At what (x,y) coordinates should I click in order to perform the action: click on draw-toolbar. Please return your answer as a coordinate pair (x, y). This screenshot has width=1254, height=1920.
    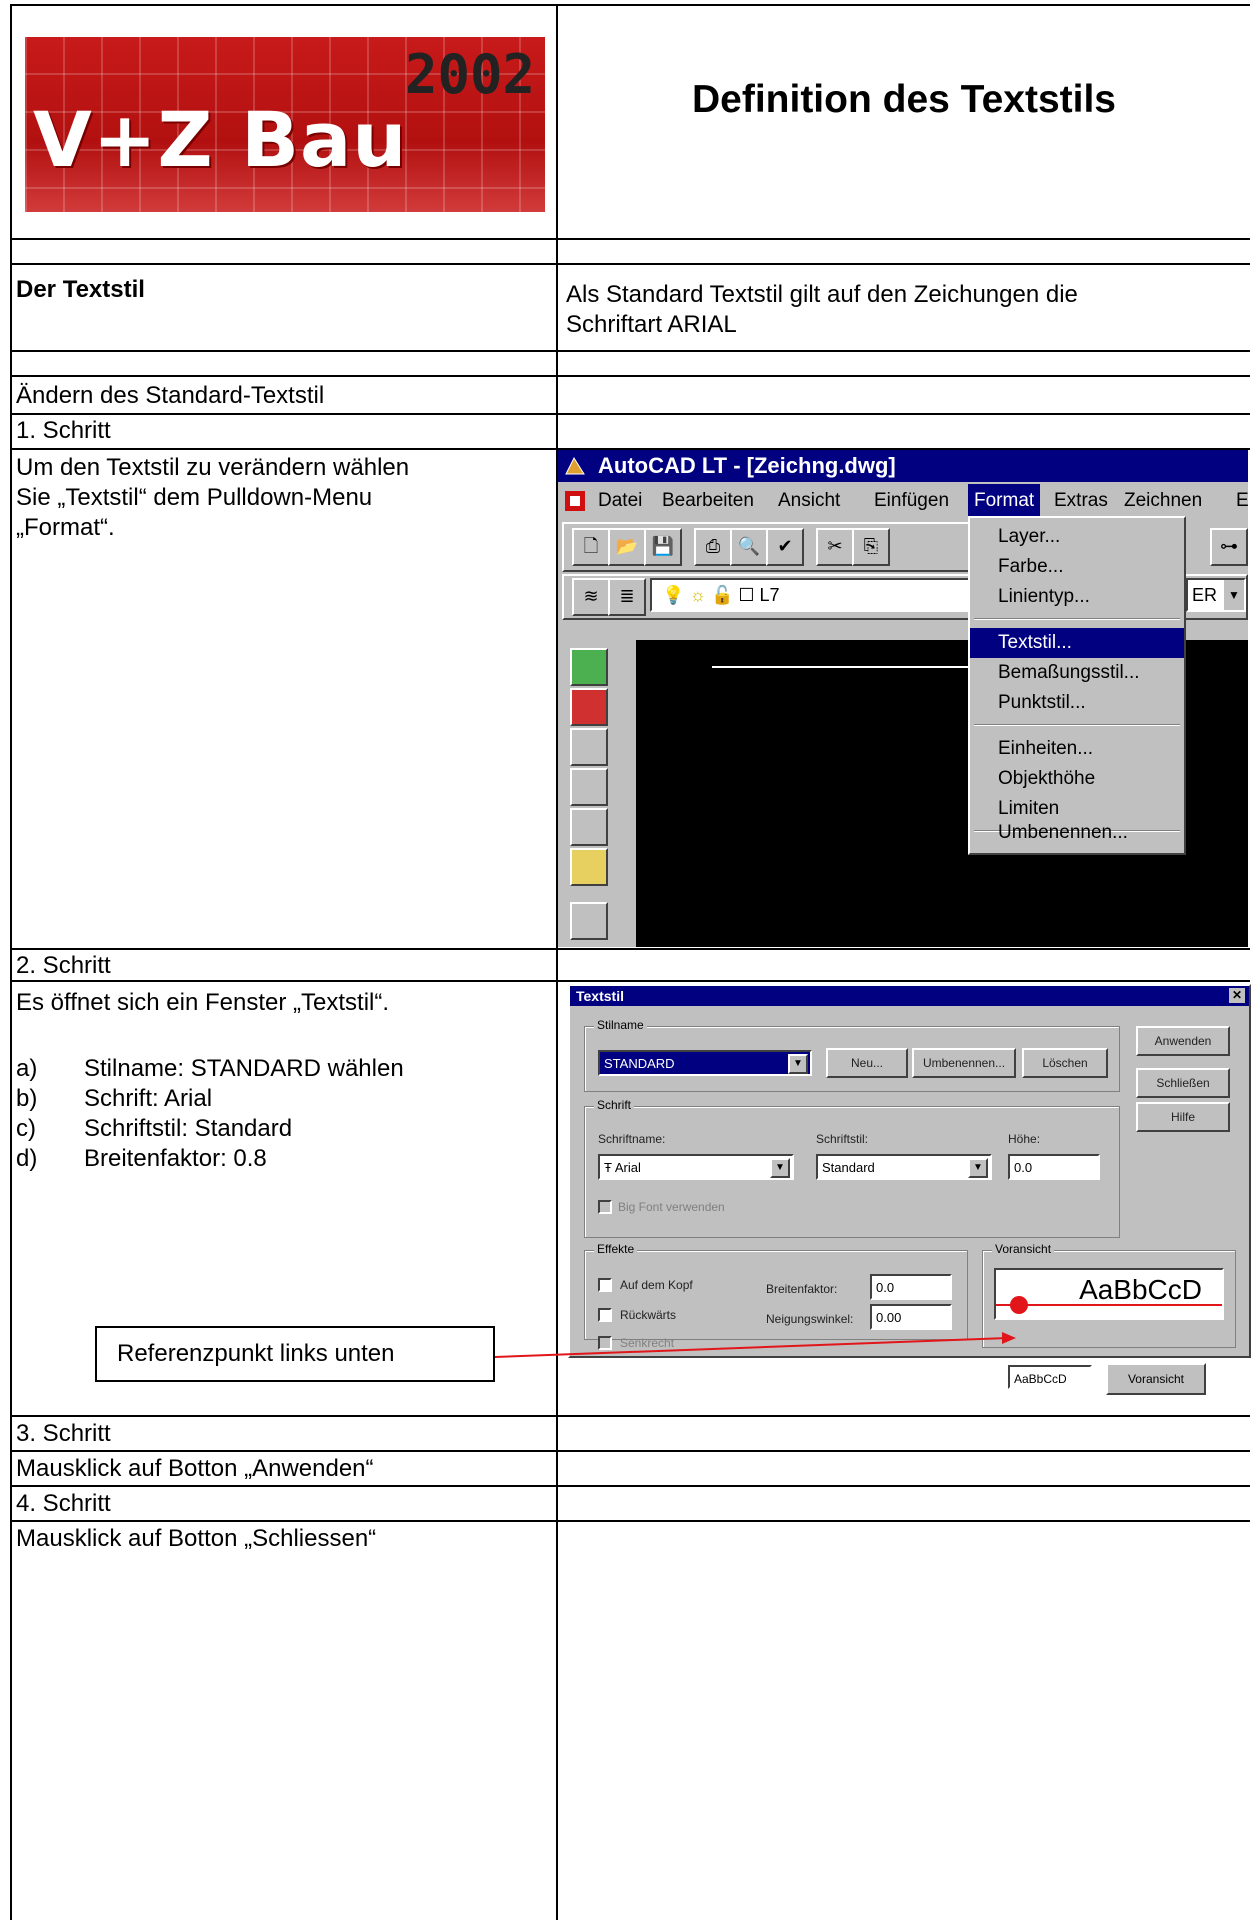
    Looking at the image, I should click on (594, 793).